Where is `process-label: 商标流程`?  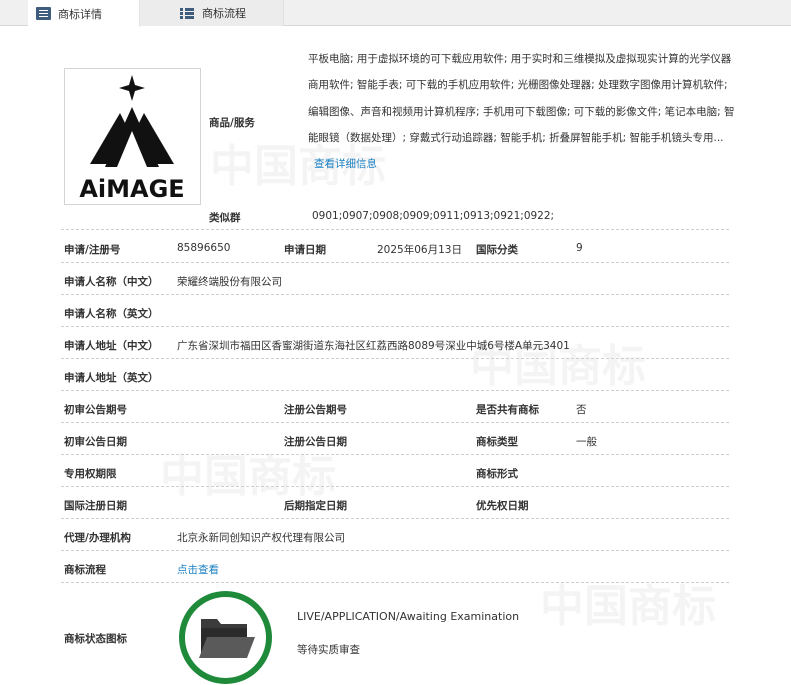 process-label: 商标流程 is located at coordinates (85, 570).